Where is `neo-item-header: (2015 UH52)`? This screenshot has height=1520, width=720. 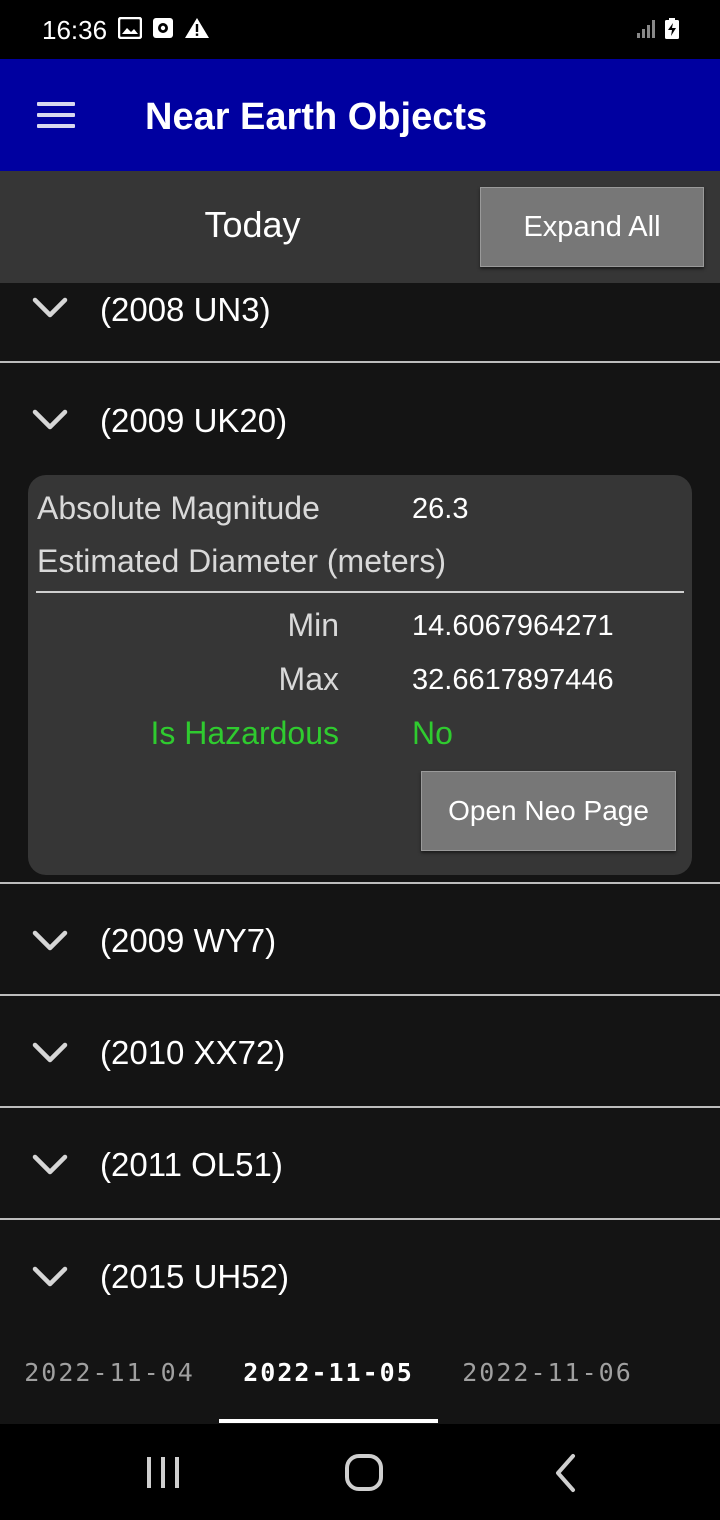
neo-item-header: (2015 UH52) is located at coordinates (360, 1270).